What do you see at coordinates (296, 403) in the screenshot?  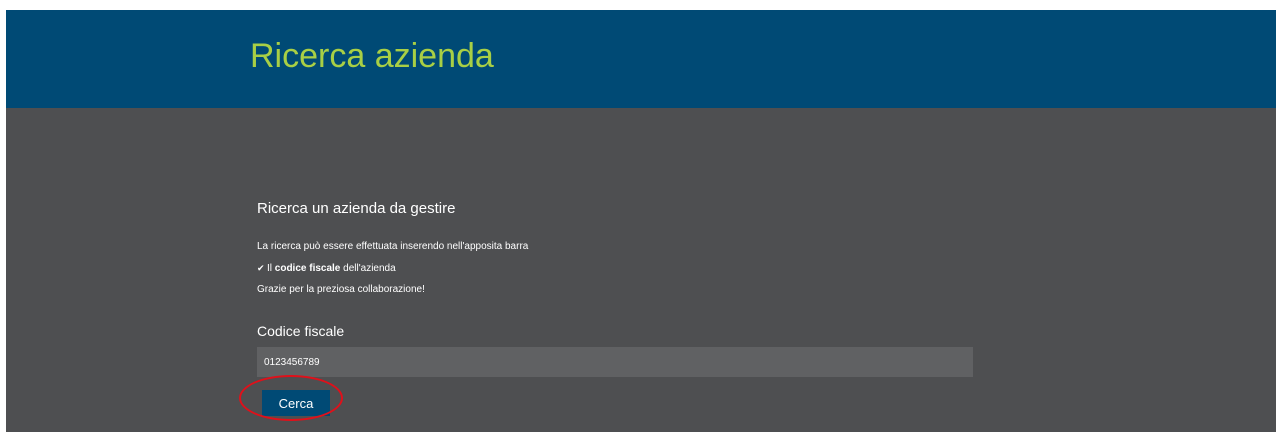 I see `cerca-button: Cerca` at bounding box center [296, 403].